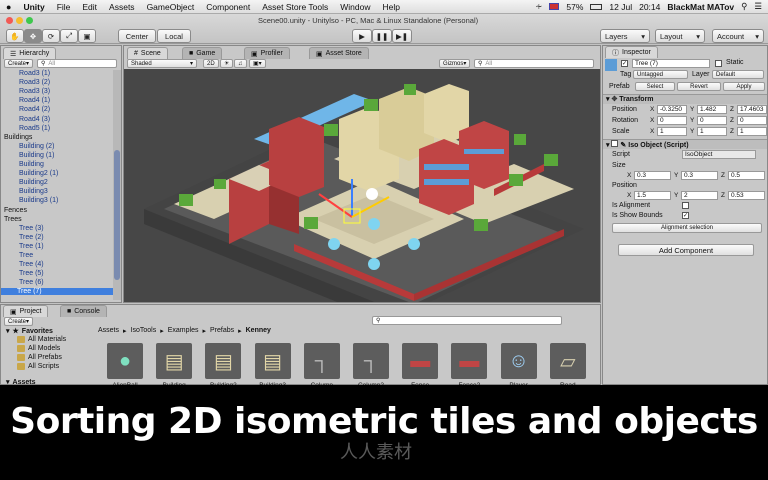 The image size is (768, 480). What do you see at coordinates (33, 36) in the screenshot?
I see `move-tool-button: ✥` at bounding box center [33, 36].